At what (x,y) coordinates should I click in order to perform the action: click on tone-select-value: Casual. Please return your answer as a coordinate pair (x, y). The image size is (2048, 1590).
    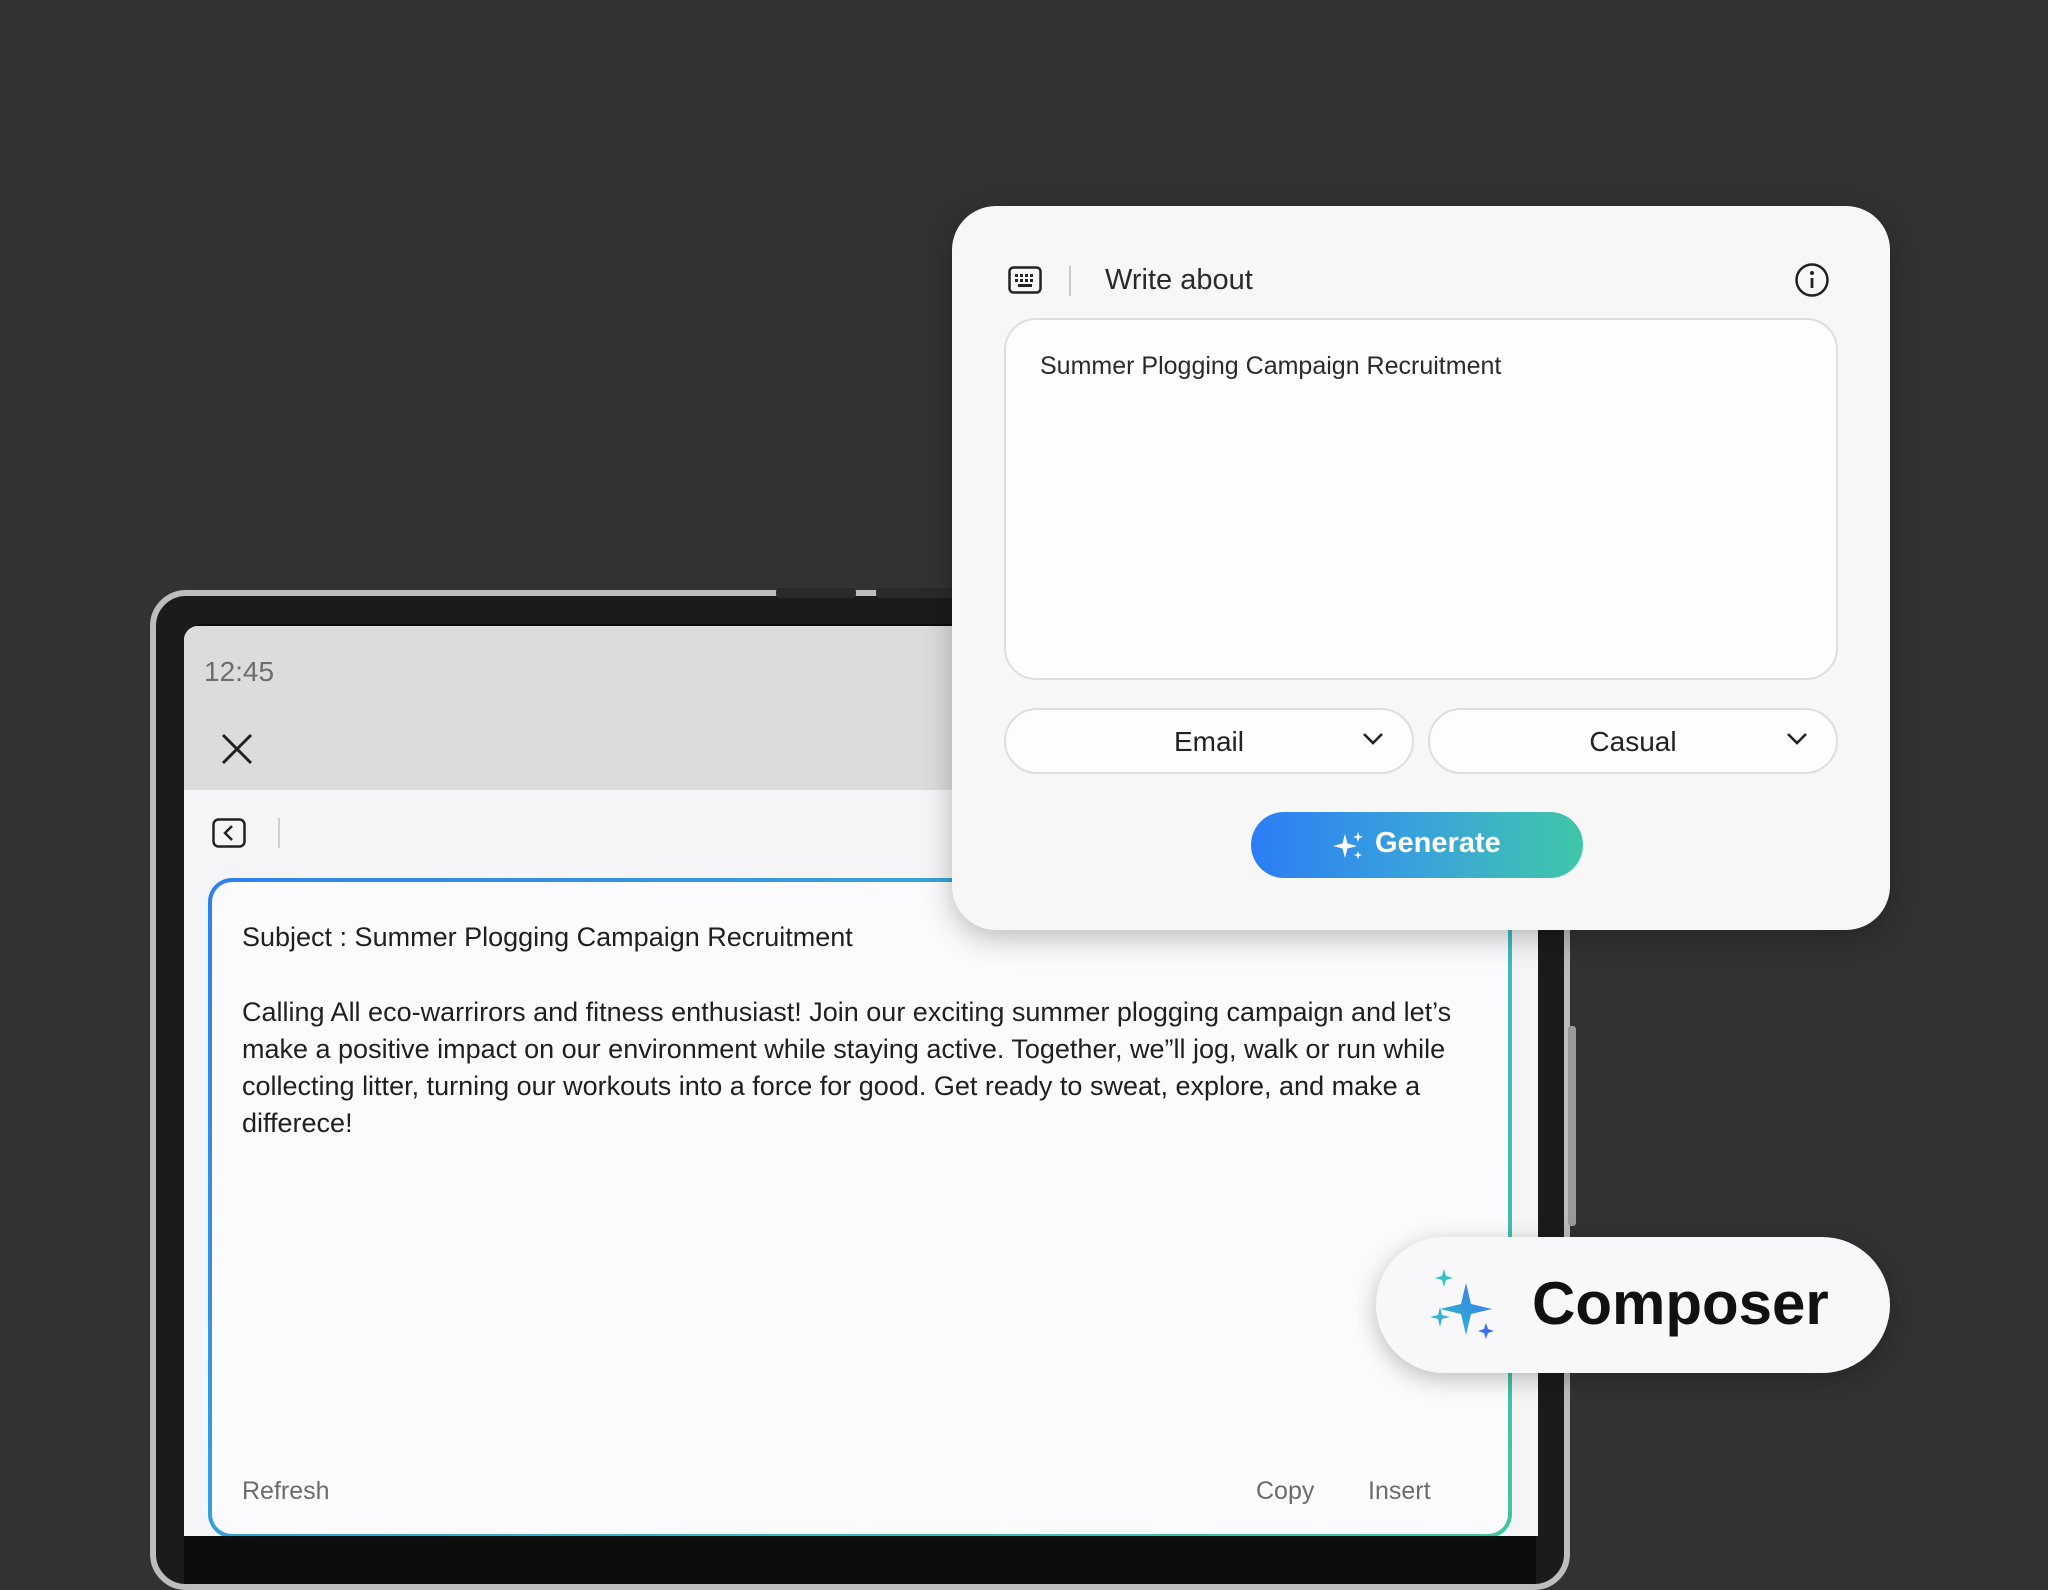
    Looking at the image, I should click on (1633, 741).